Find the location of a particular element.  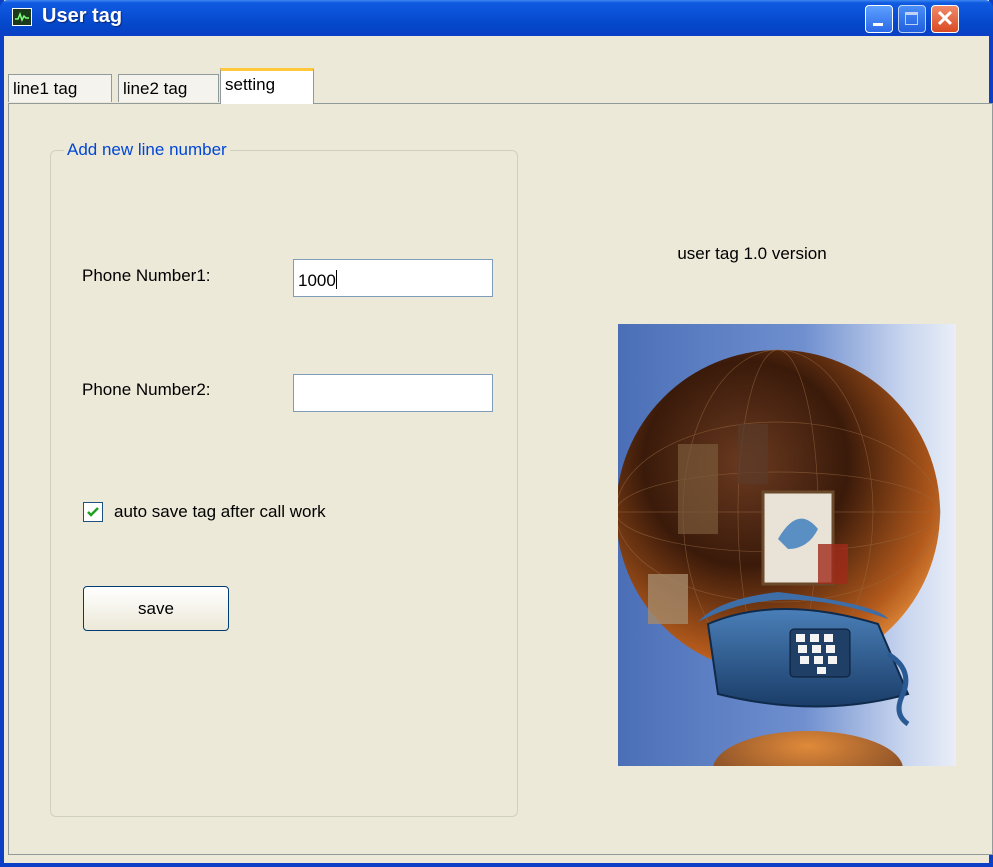

maximize-button is located at coordinates (912, 19).